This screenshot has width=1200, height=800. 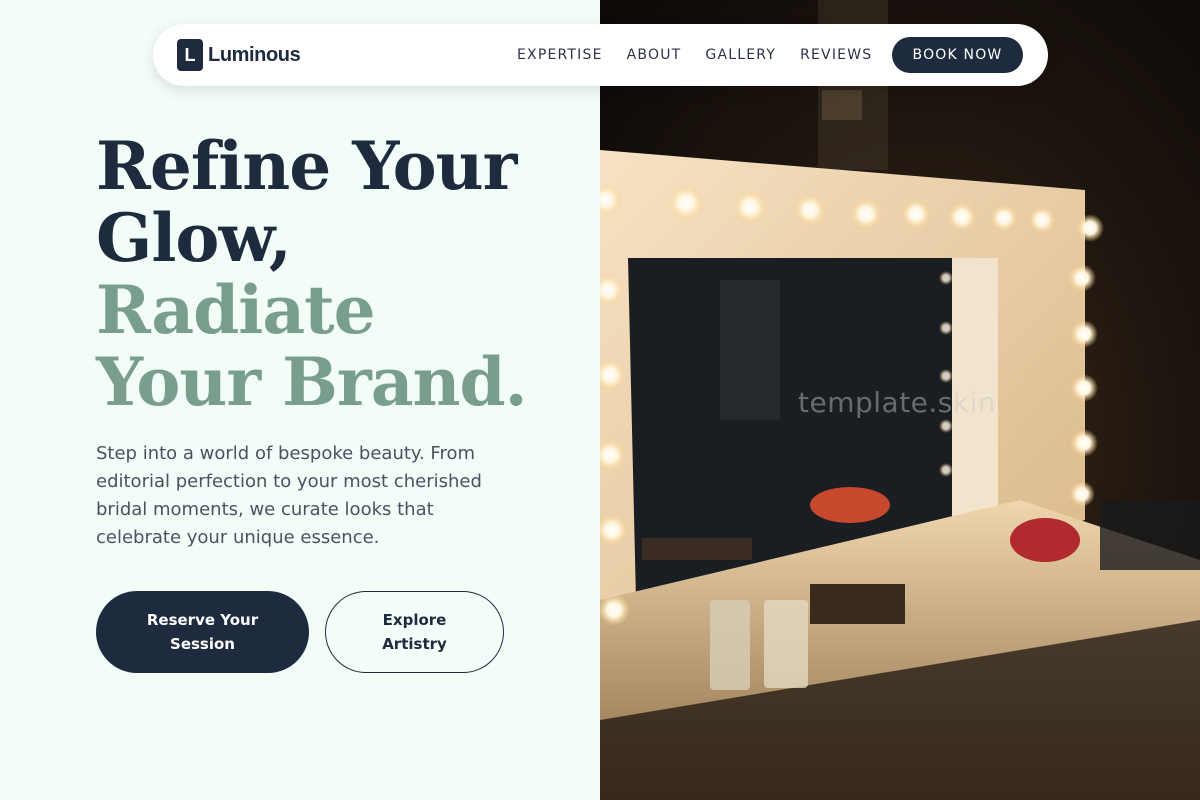 I want to click on nav-link-reviews: REVIEWS, so click(x=836, y=55).